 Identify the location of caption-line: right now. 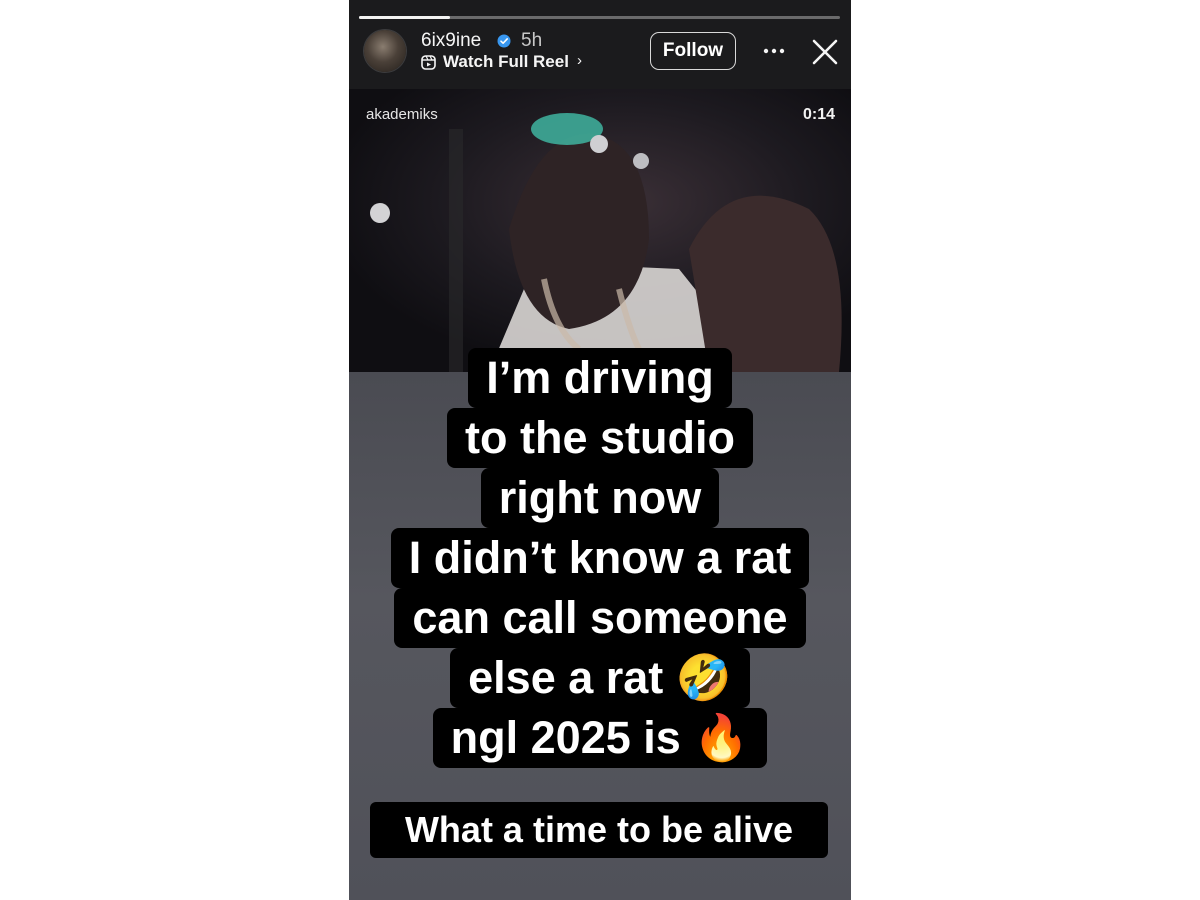
(600, 498).